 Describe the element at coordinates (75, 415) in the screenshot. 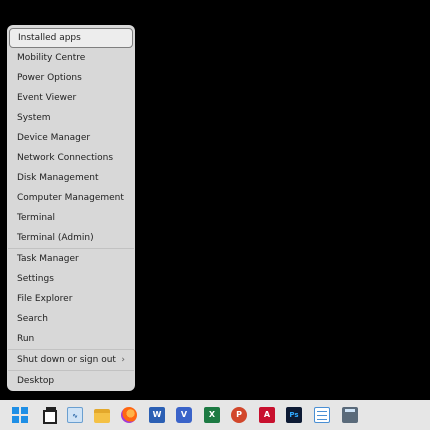

I see `performance-monitor-icon: ∿` at that location.